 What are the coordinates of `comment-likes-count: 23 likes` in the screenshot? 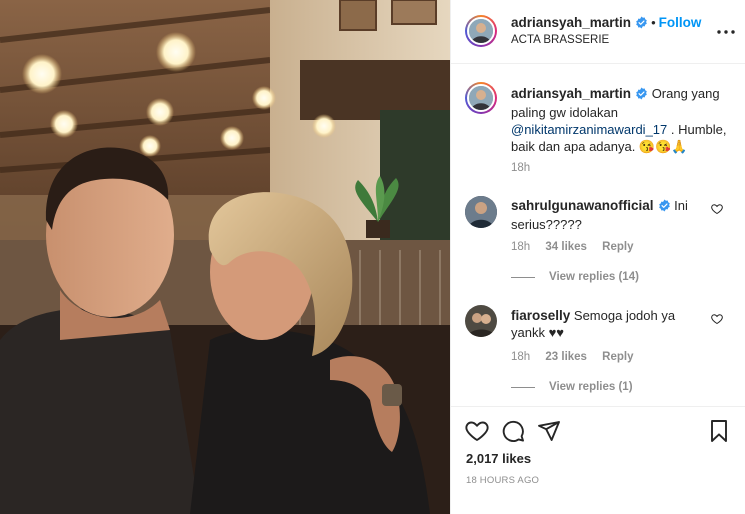 It's located at (566, 357).